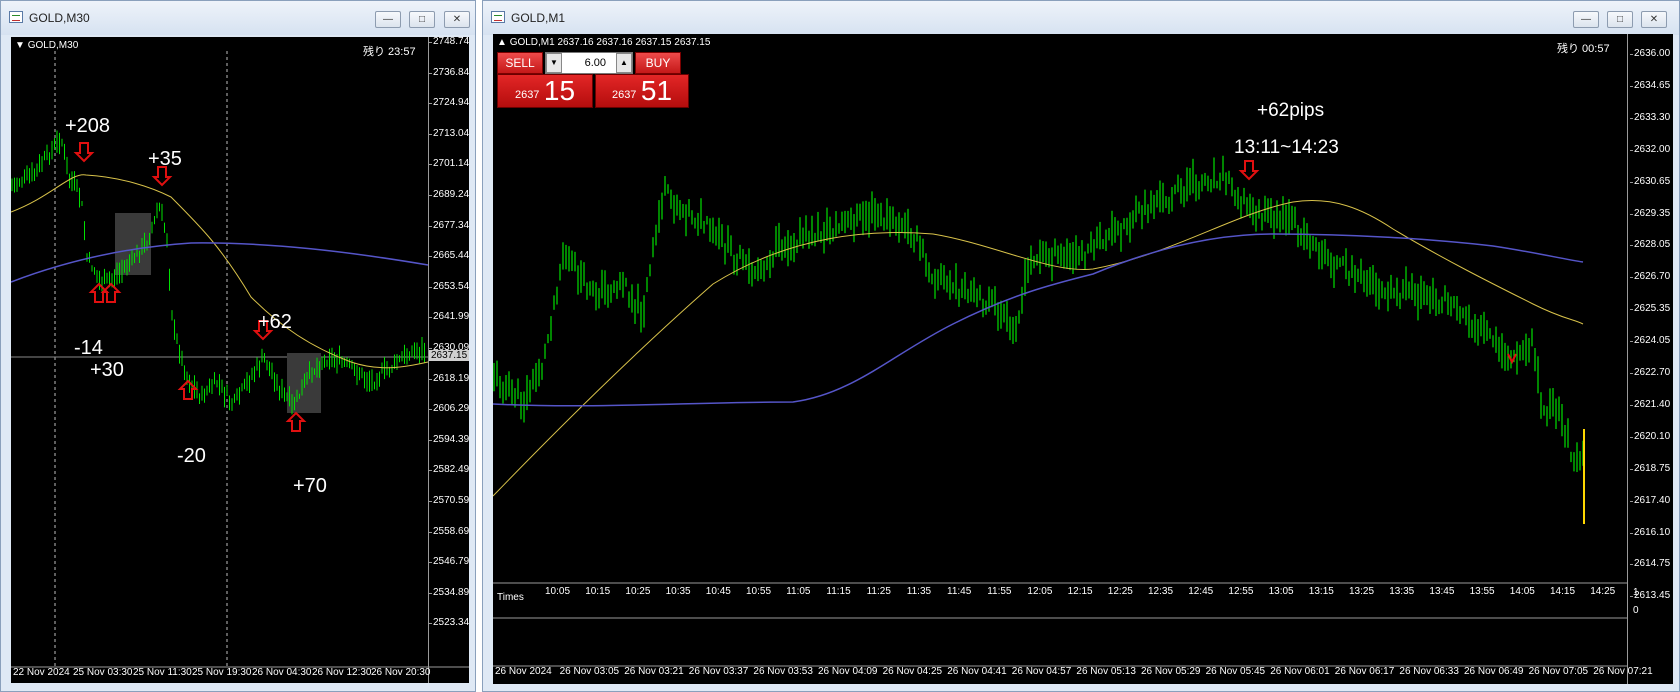 The height and width of the screenshot is (692, 1680). What do you see at coordinates (538, 18) in the screenshot?
I see `window-title: GOLD,M1` at bounding box center [538, 18].